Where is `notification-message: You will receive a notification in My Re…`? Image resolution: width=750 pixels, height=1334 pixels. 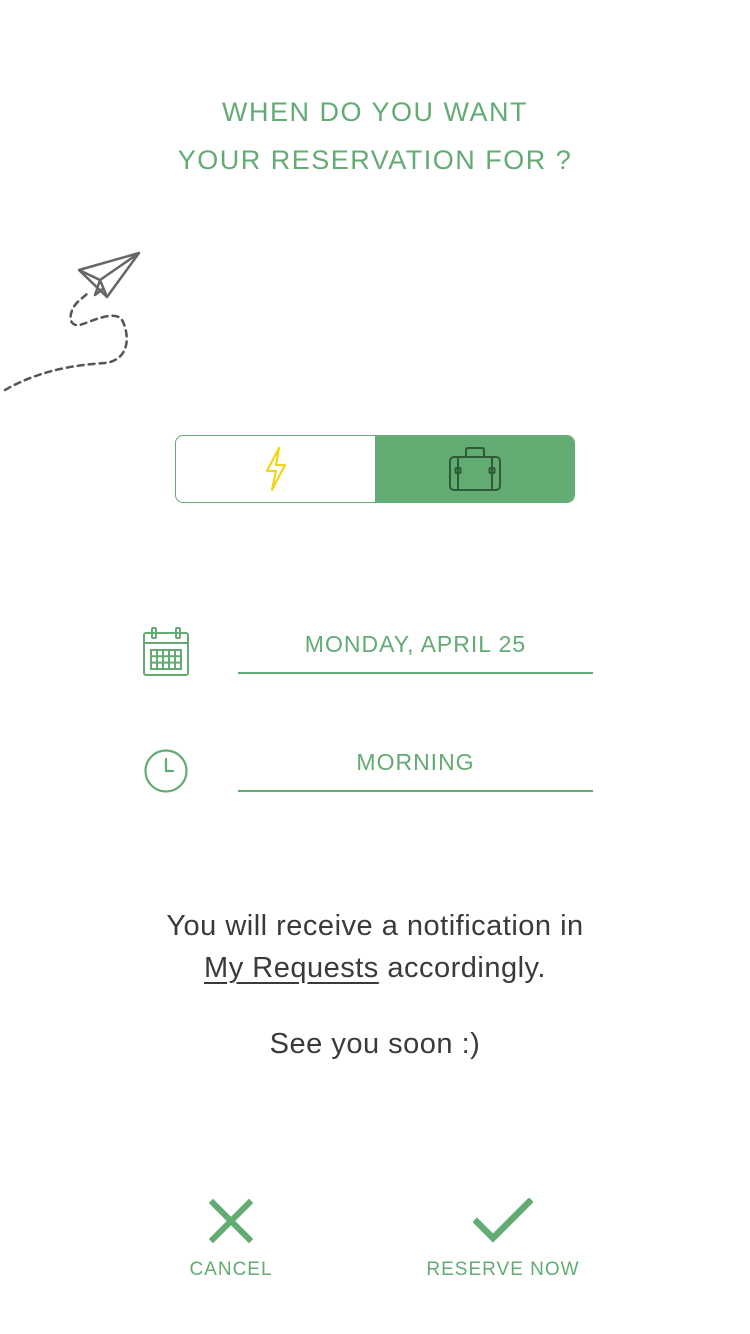
notification-message: You will receive a notification in My Re… is located at coordinates (375, 947).